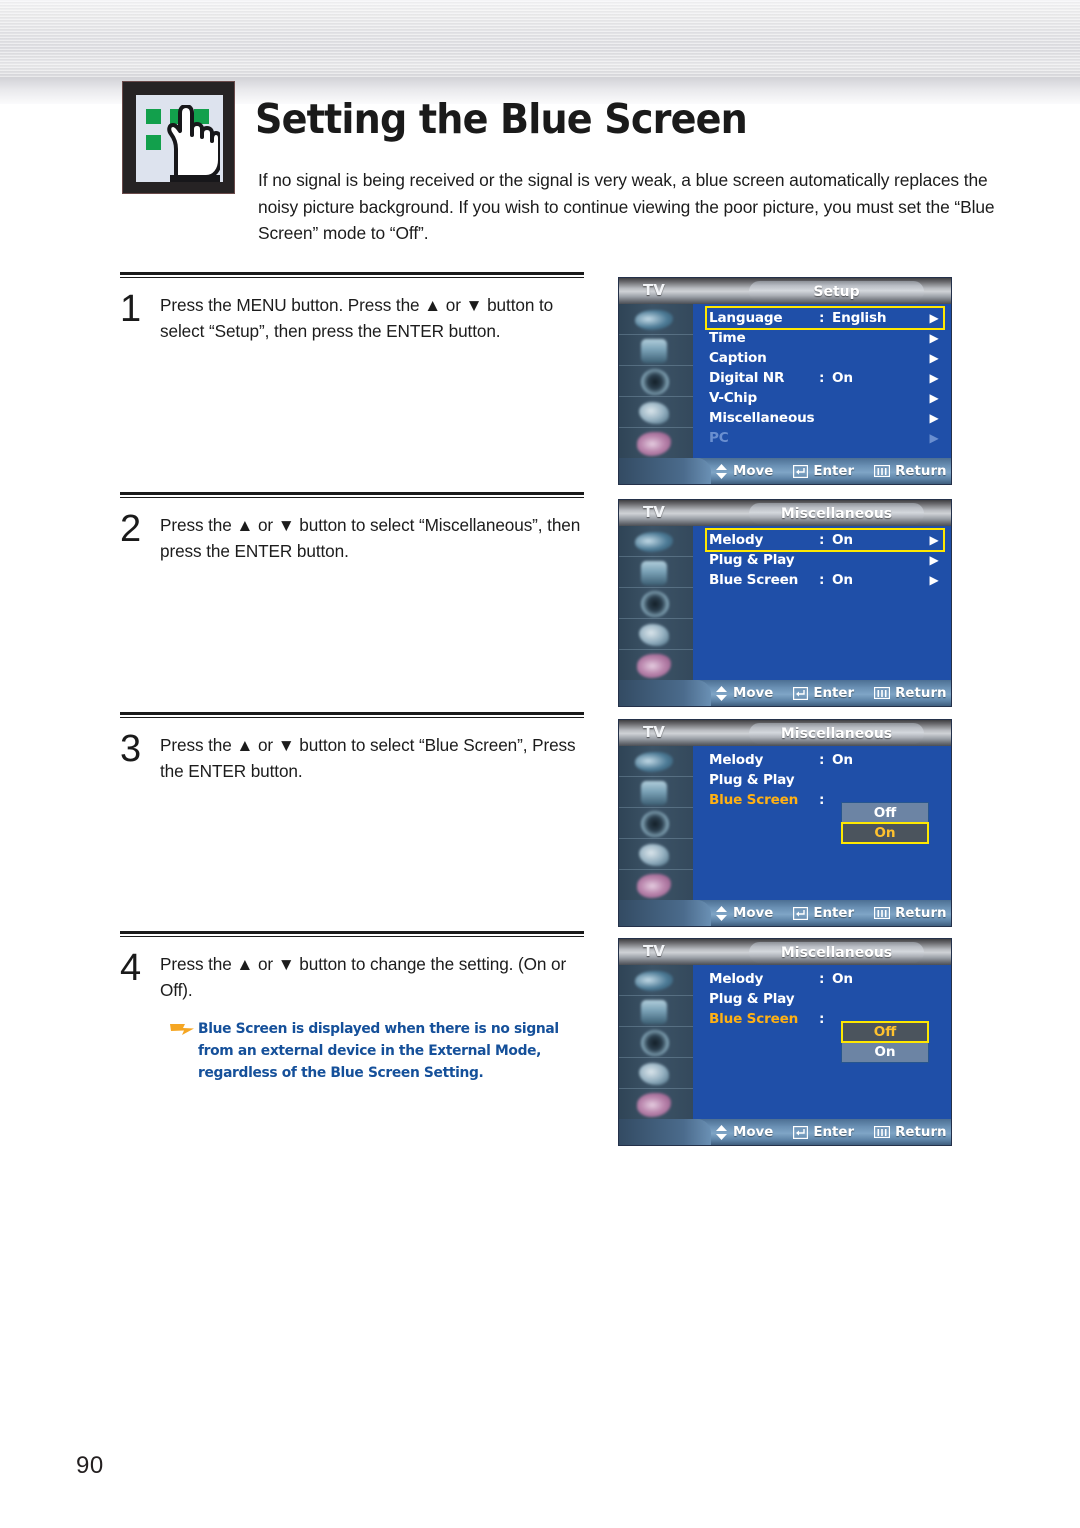 The image size is (1080, 1528). Describe the element at coordinates (842, 979) in the screenshot. I see `osd-item-value: On` at that location.